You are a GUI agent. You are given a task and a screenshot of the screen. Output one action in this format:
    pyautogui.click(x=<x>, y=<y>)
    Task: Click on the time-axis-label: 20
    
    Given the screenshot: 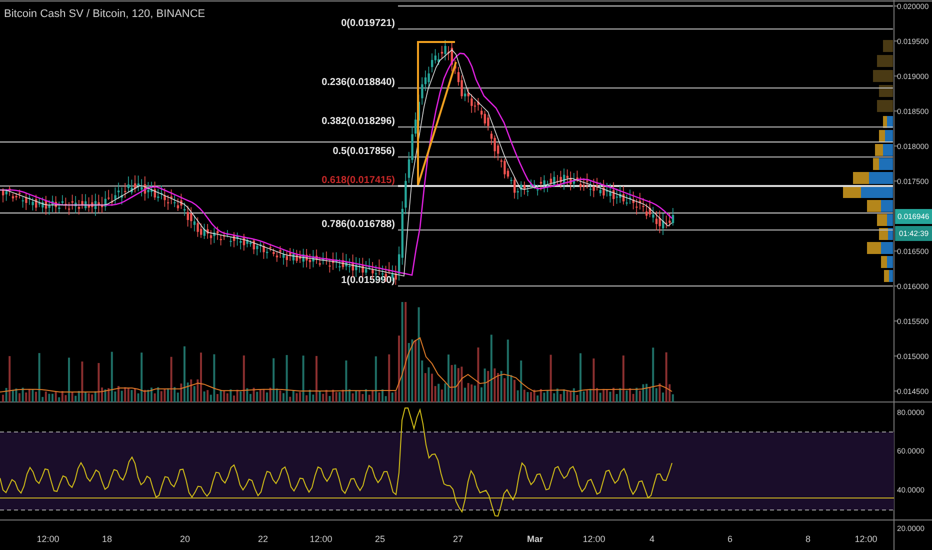 What is the action you would take?
    pyautogui.click(x=185, y=539)
    